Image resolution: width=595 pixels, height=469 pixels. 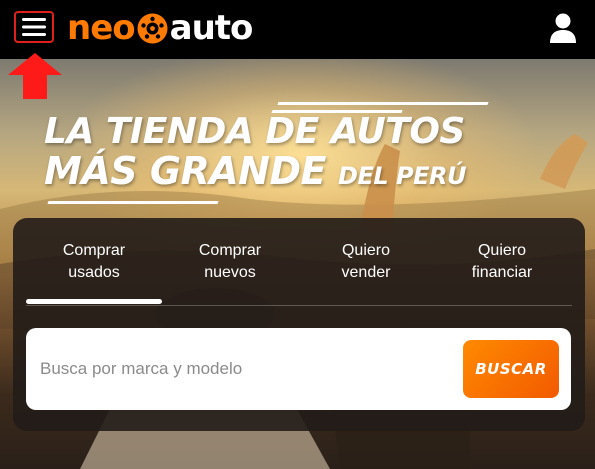 What do you see at coordinates (236, 369) in the screenshot?
I see `search-input` at bounding box center [236, 369].